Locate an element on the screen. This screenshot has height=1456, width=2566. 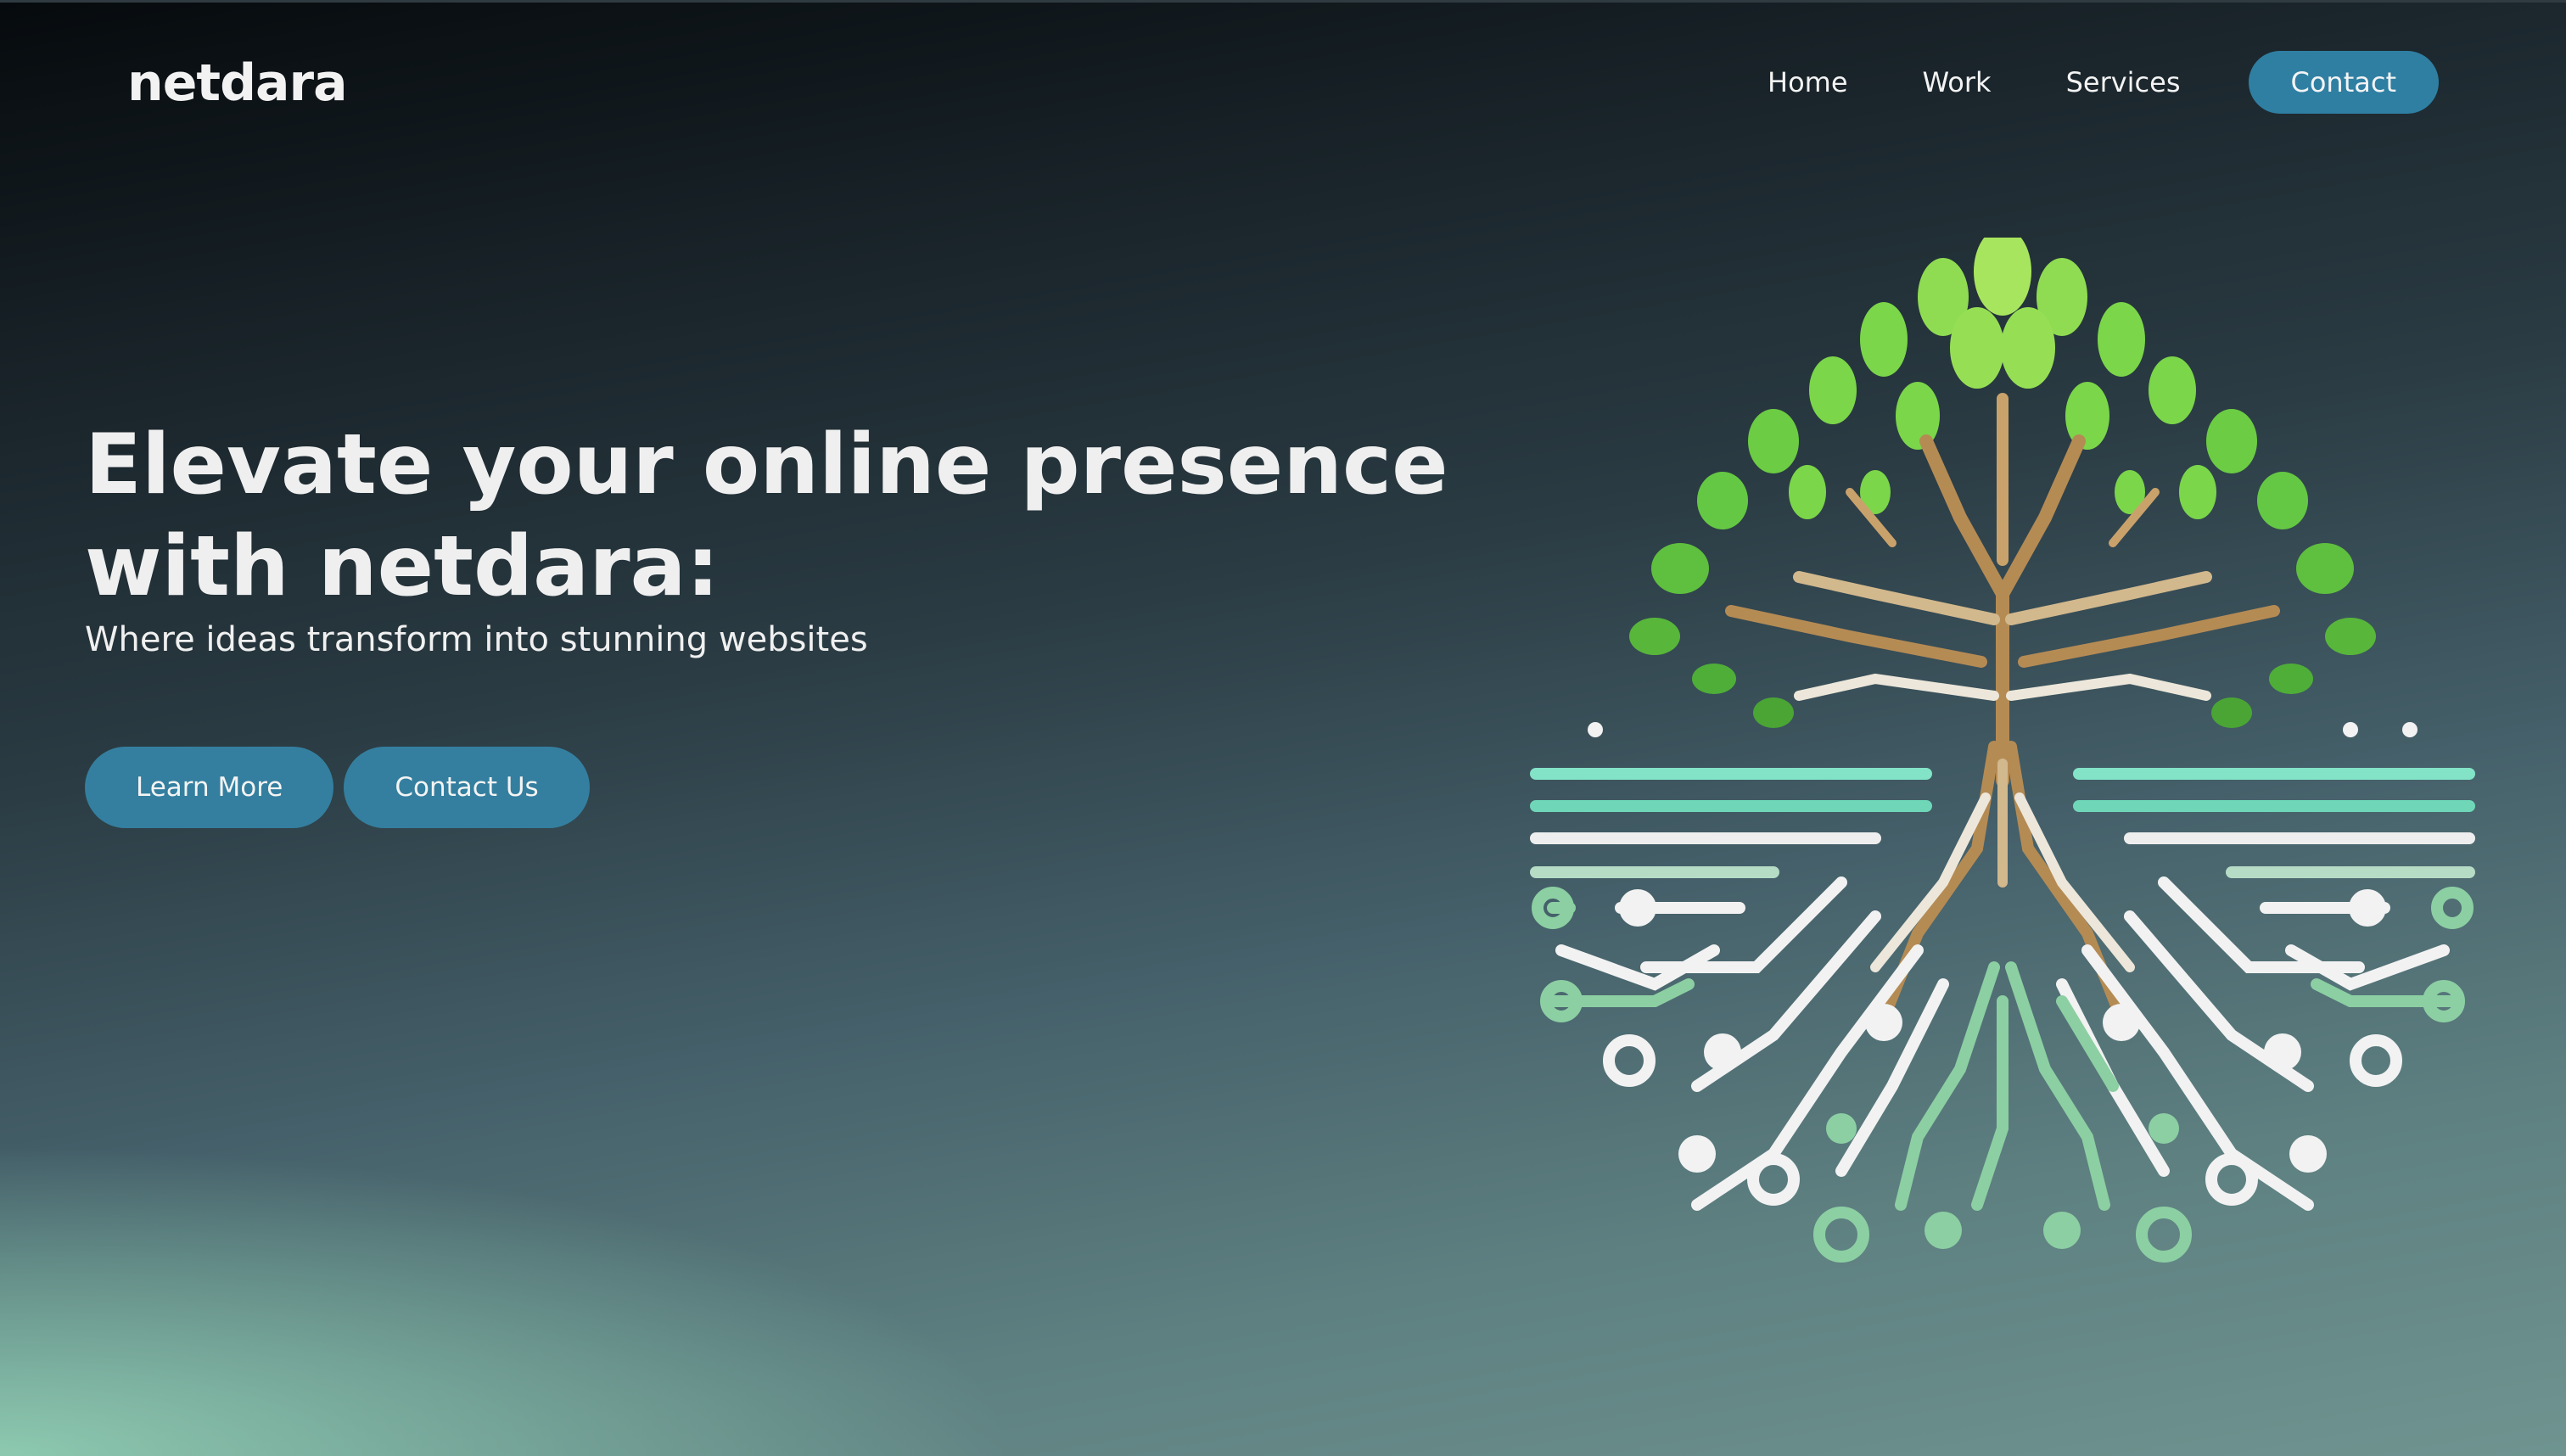
main-nav: Home Work Services Contact is located at coordinates (2066, 82).